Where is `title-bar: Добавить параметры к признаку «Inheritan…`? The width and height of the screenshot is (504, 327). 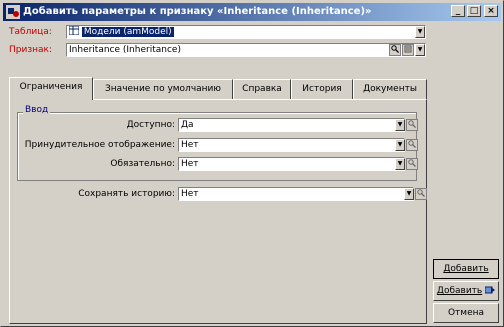 title-bar: Добавить параметры к признаку «Inheritan… is located at coordinates (252, 12).